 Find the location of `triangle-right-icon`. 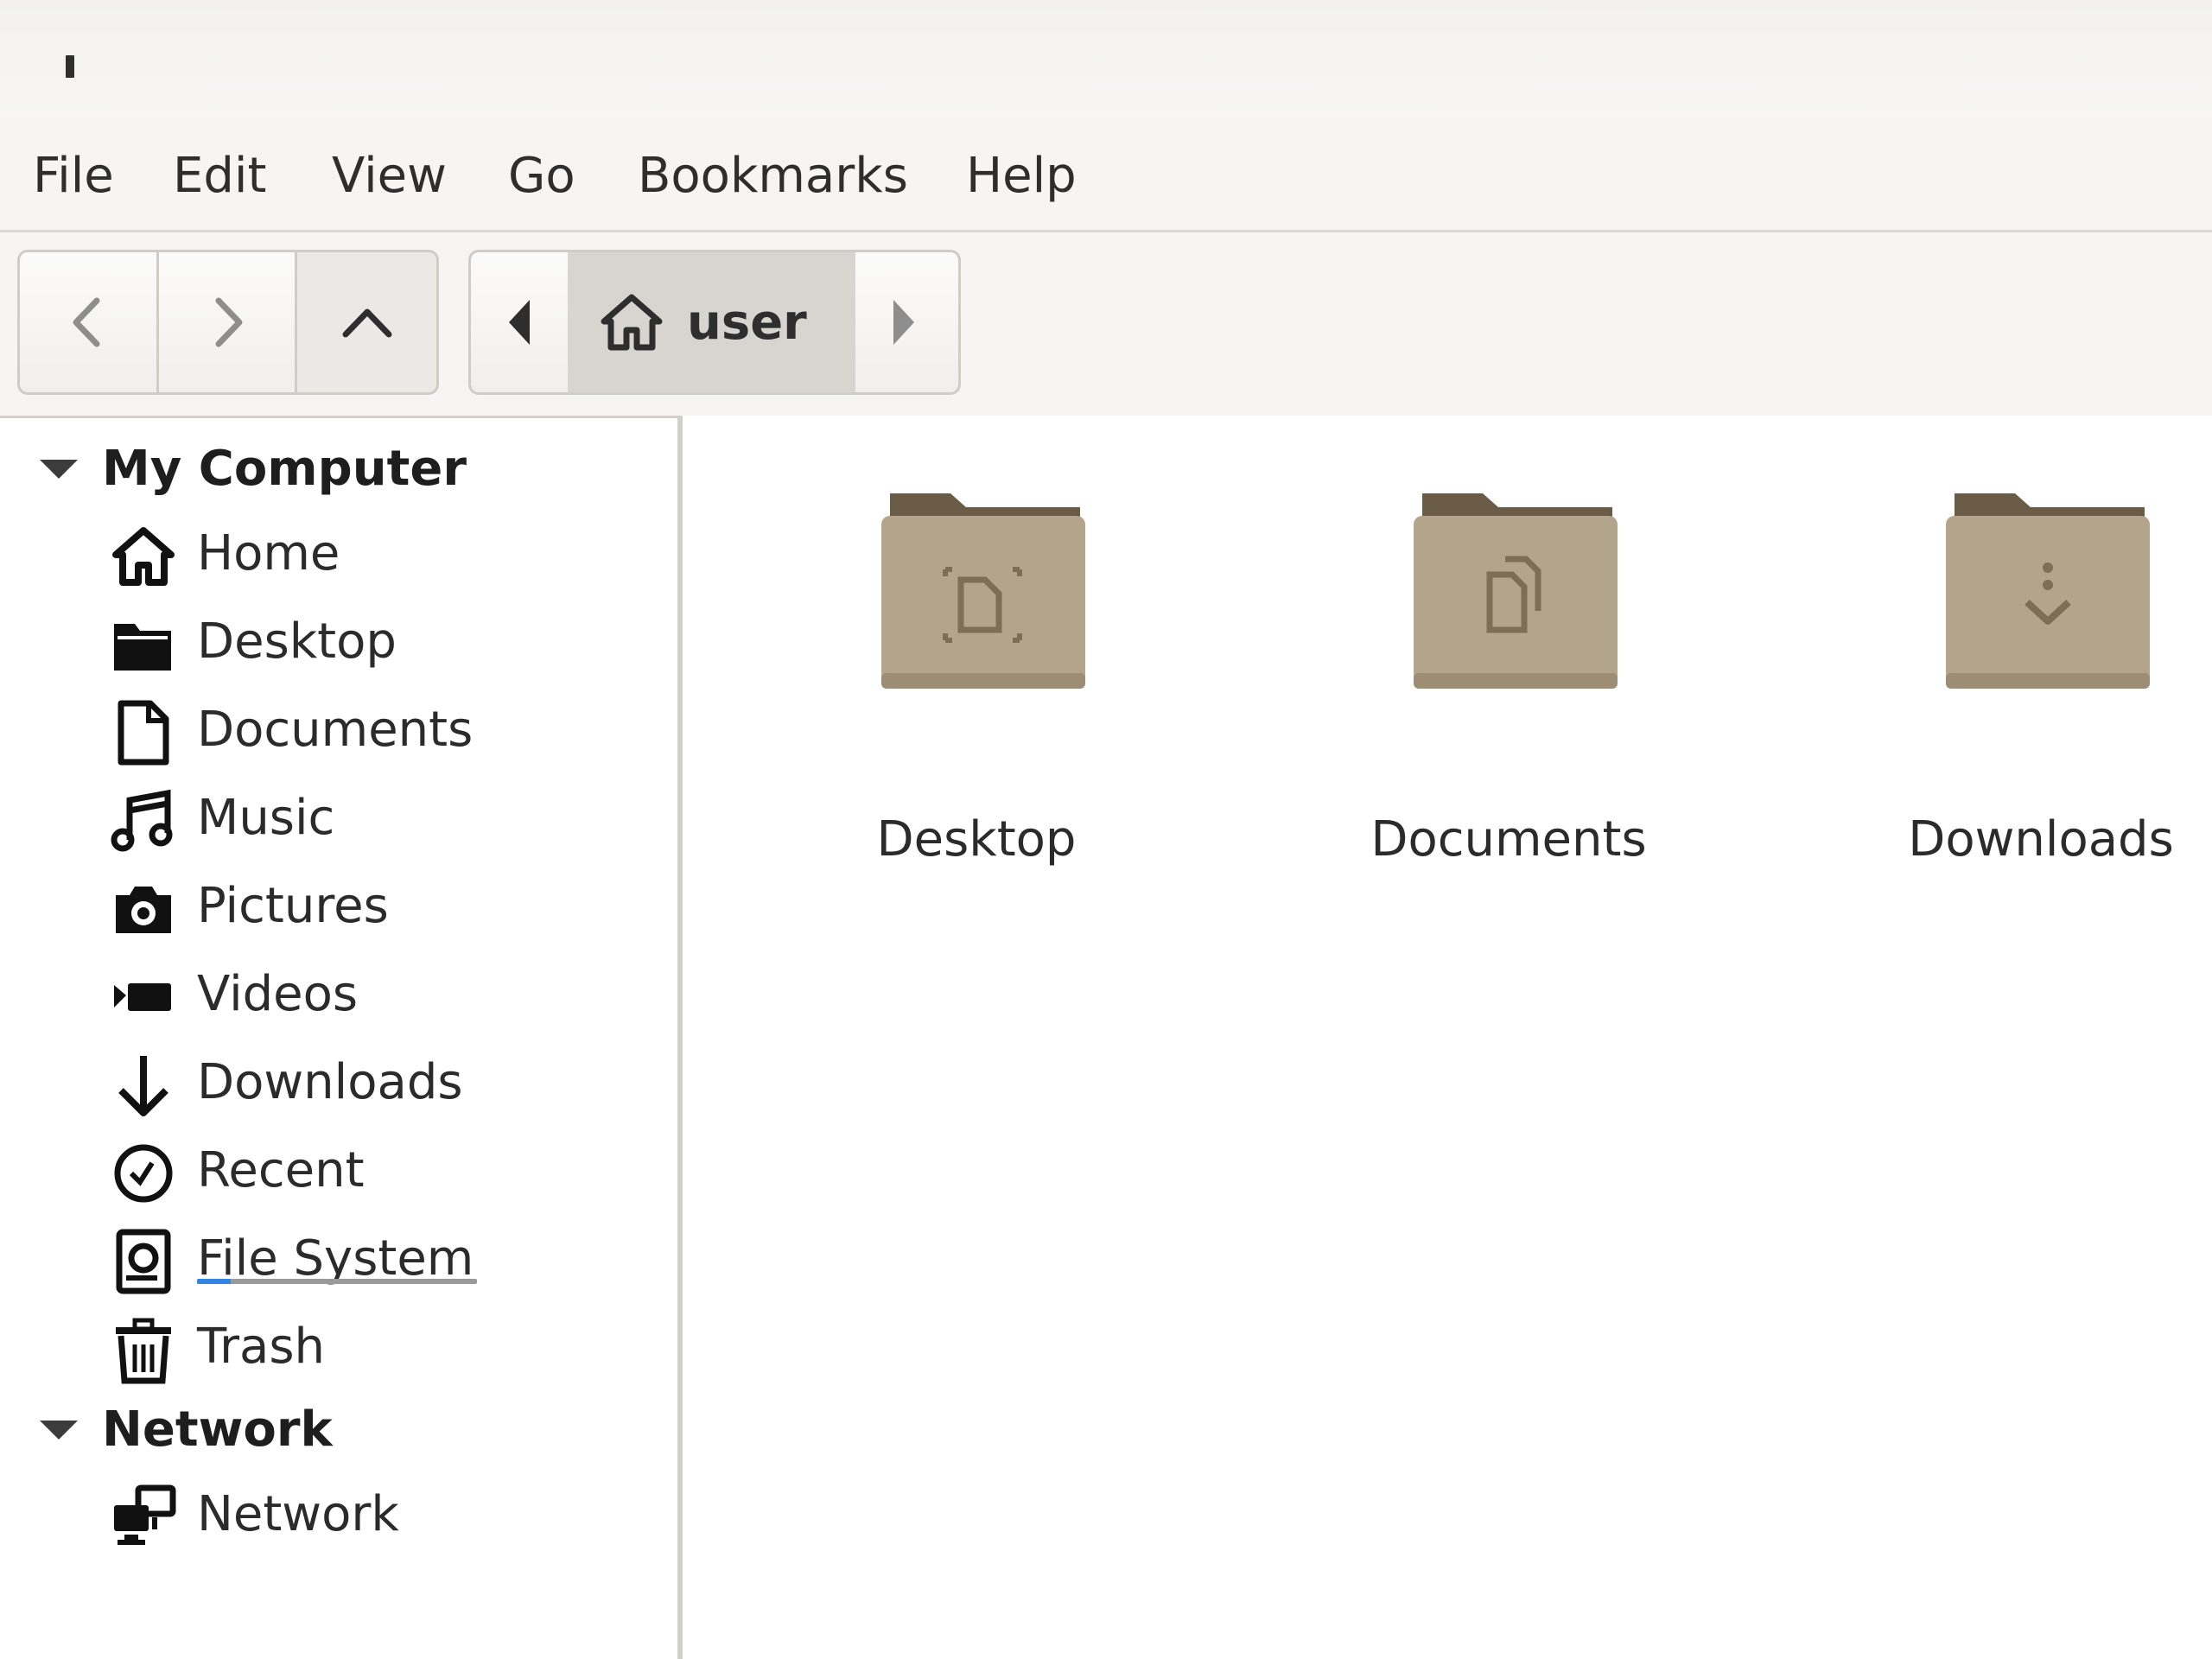

triangle-right-icon is located at coordinates (903, 322).